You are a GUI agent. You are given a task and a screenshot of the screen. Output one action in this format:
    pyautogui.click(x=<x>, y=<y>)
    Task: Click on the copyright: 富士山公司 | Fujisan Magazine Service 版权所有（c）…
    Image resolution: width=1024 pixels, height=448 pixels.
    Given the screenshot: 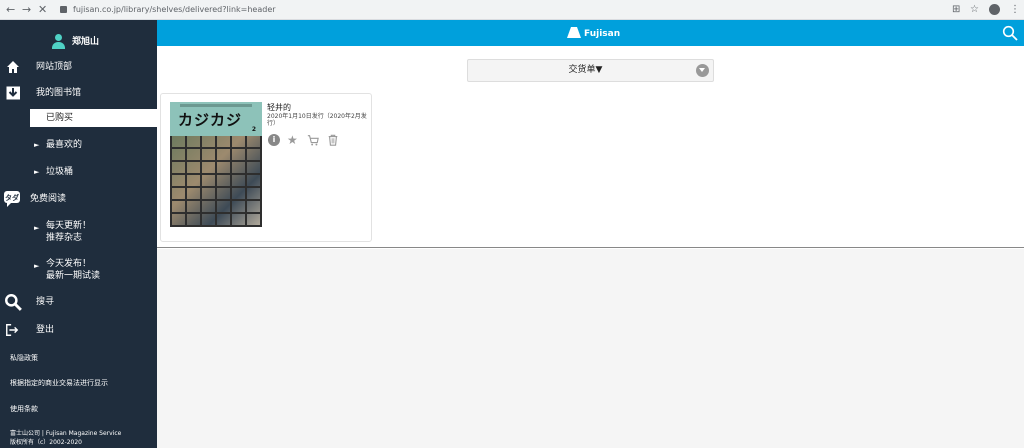 What is the action you would take?
    pyautogui.click(x=65, y=438)
    